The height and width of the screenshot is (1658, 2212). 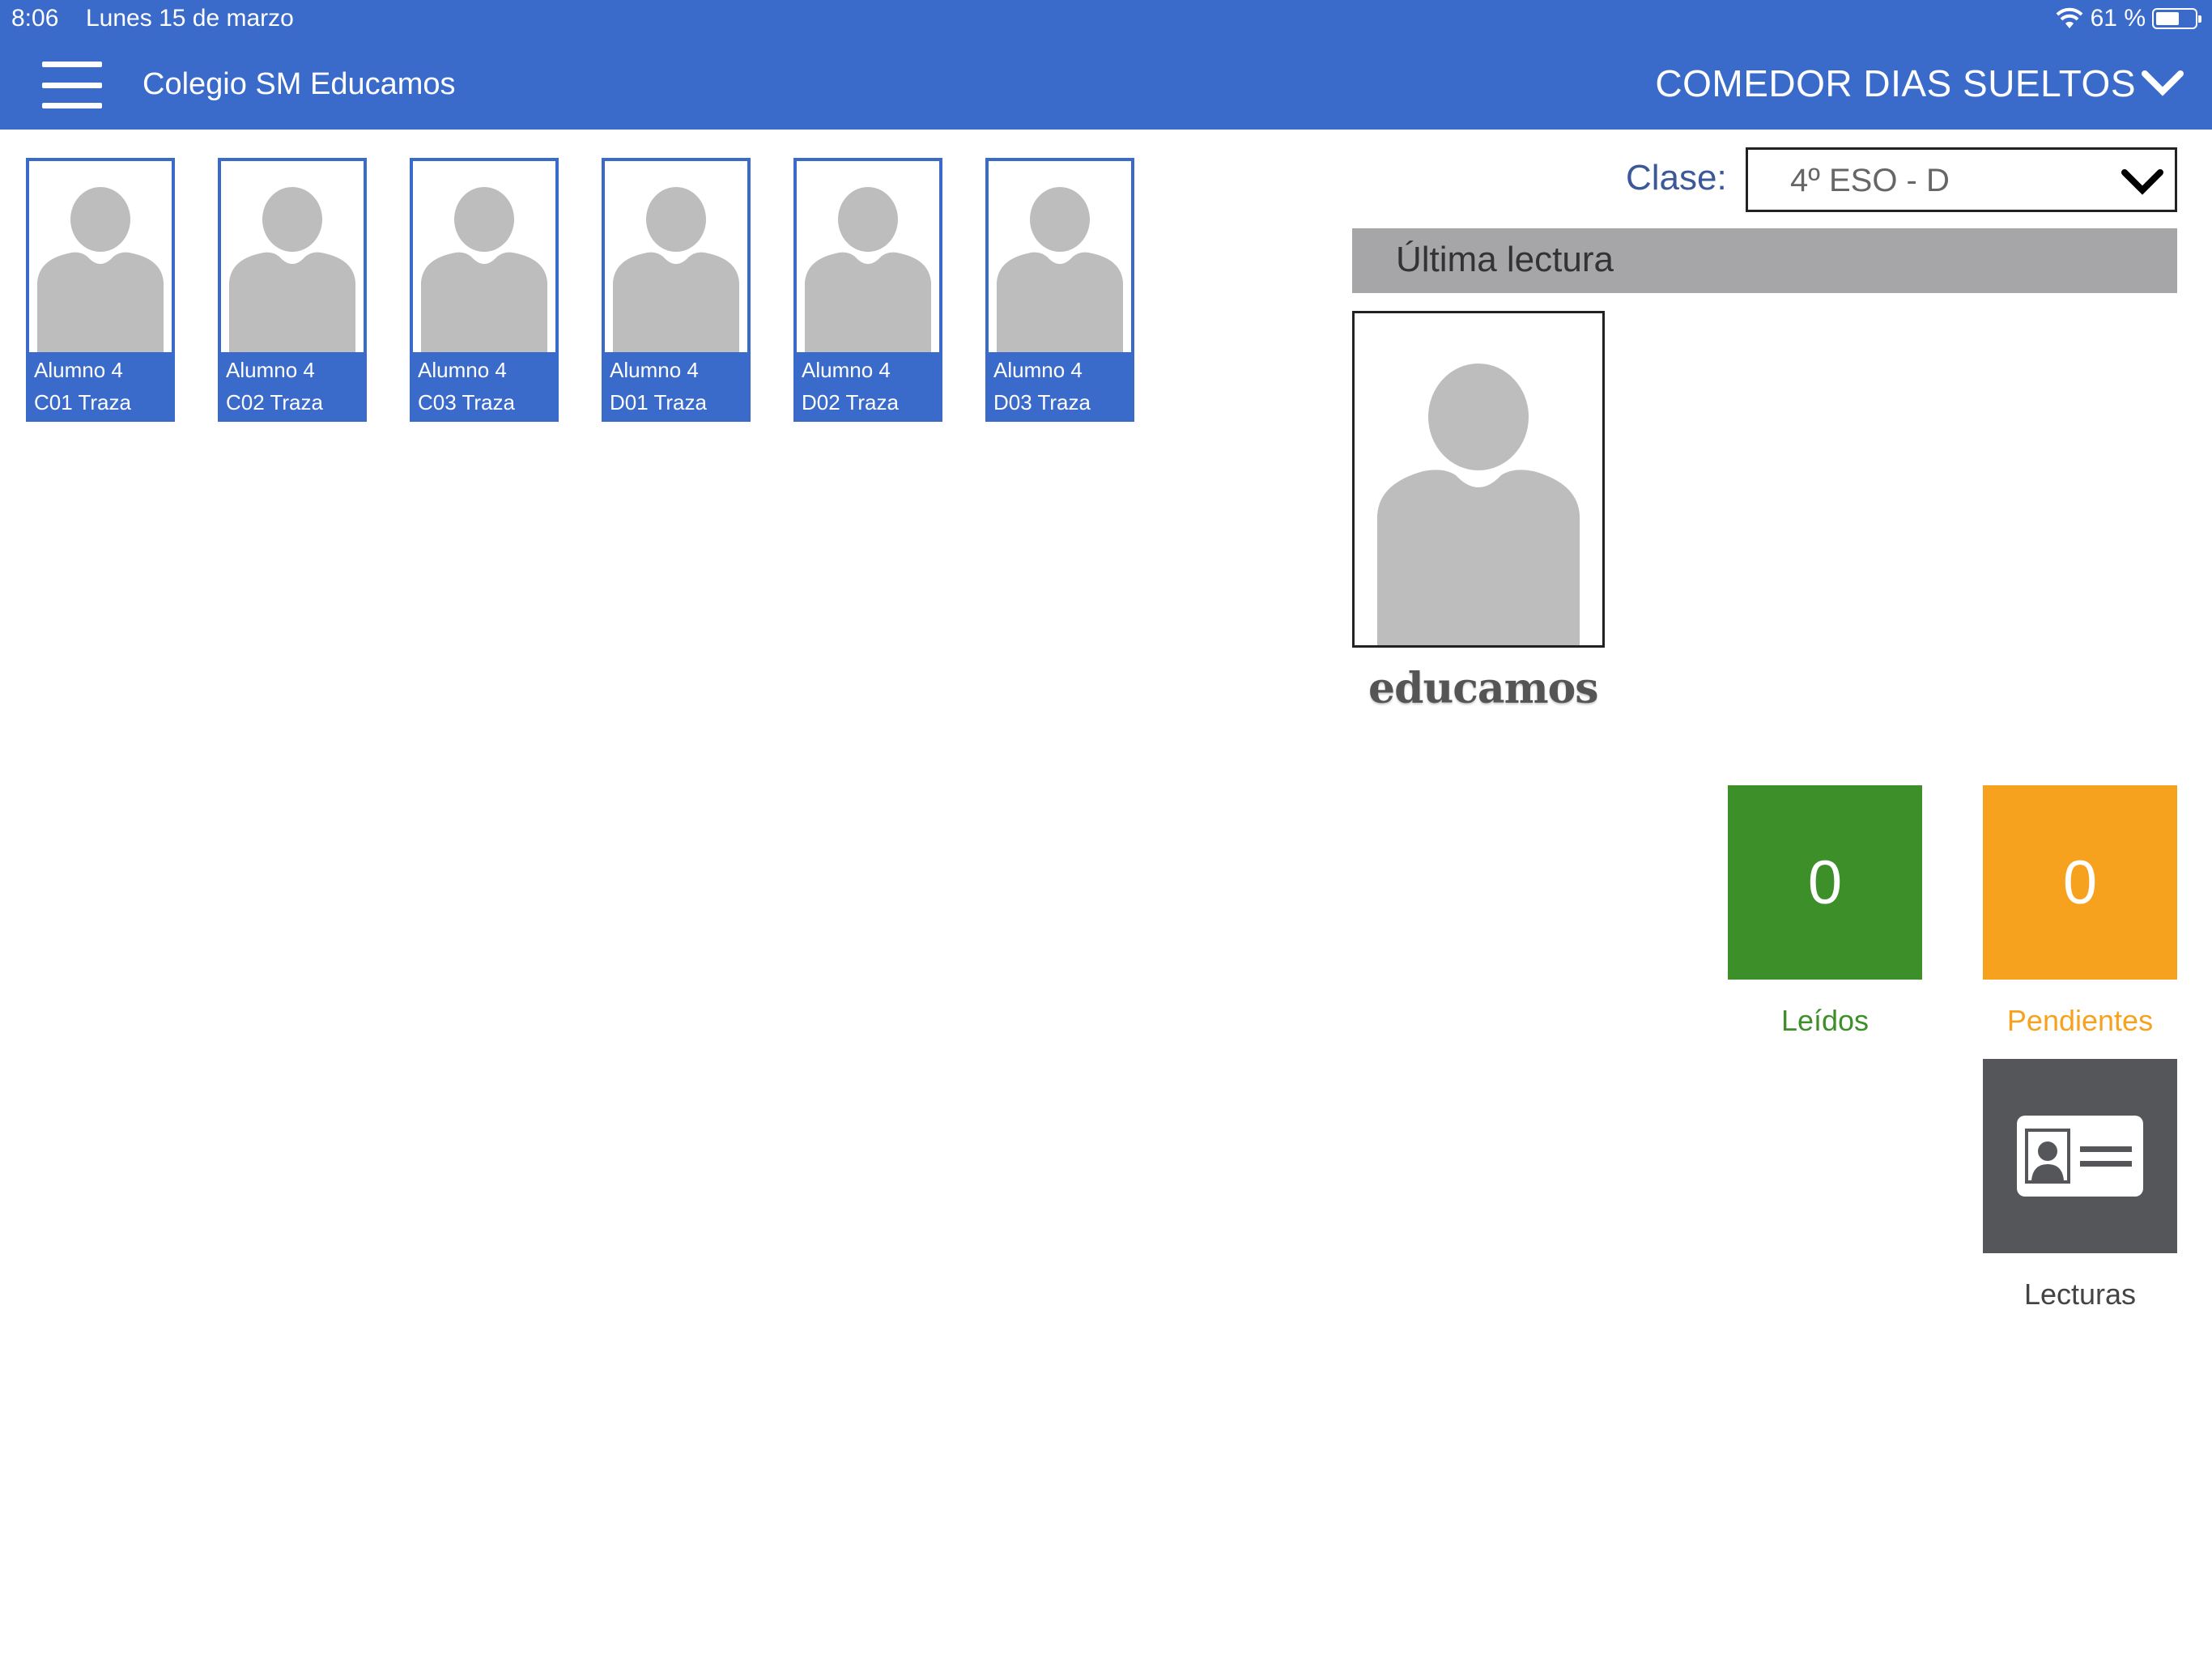 I want to click on student-card: Alumno 4 C01 Traza, so click(x=100, y=290).